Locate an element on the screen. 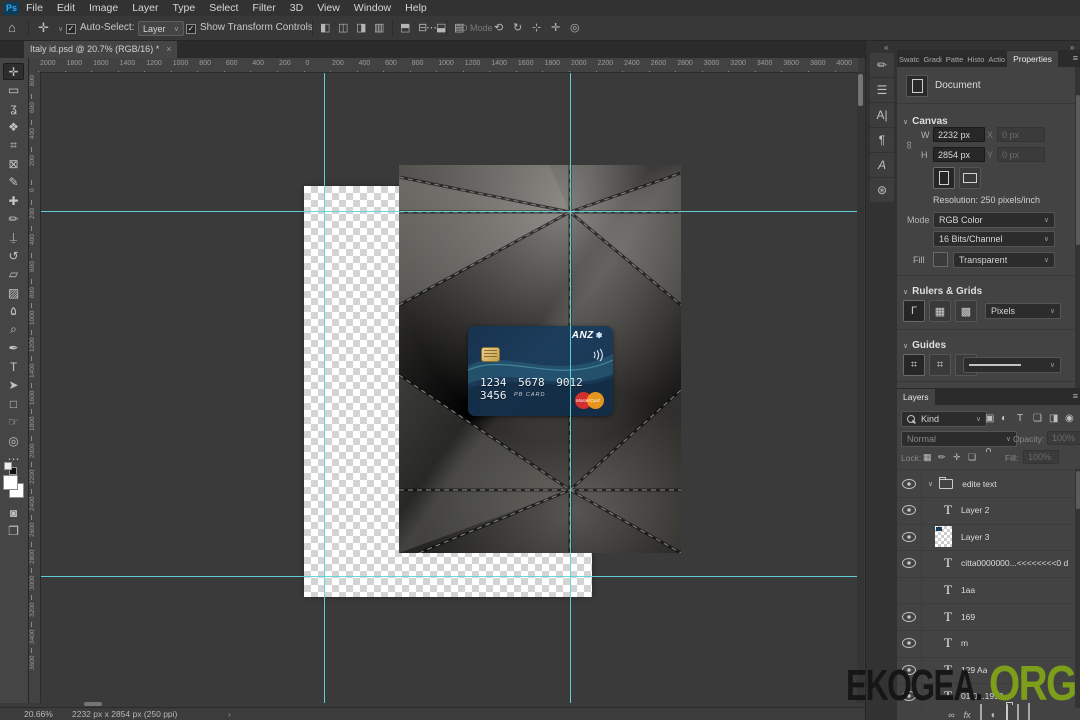  guides-1-button: ⌗ is located at coordinates (940, 365).